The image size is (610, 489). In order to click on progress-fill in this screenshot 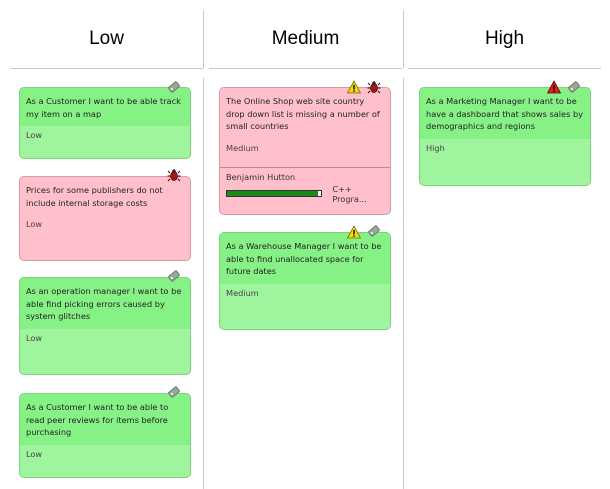, I will do `click(273, 193)`.